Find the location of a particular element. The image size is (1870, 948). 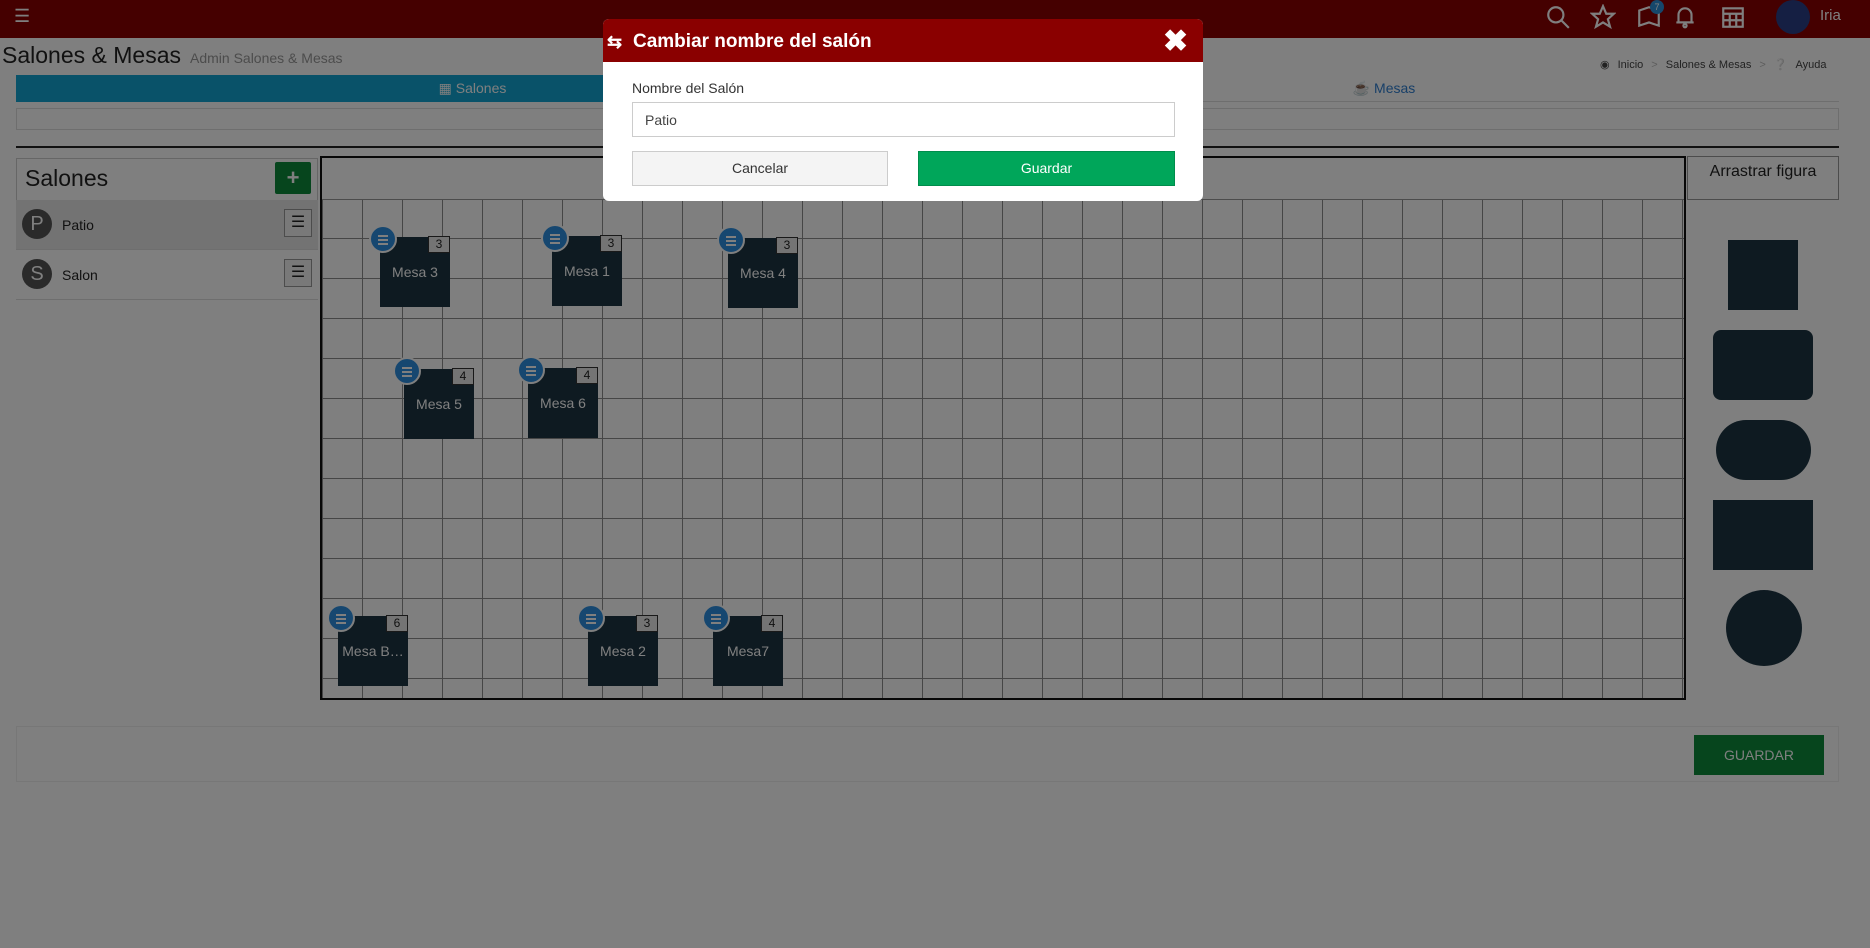

close-icon: ✖ is located at coordinates (1175, 41).